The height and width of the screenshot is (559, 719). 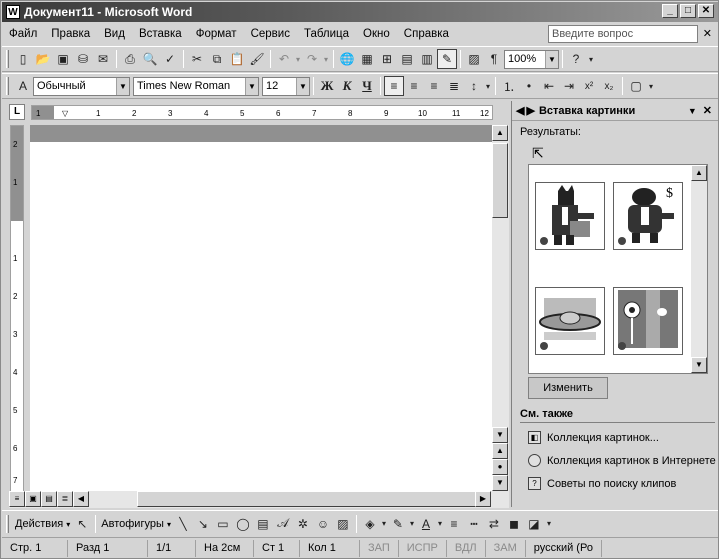 What do you see at coordinates (589, 86) in the screenshot?
I see `superscript-icon: x²` at bounding box center [589, 86].